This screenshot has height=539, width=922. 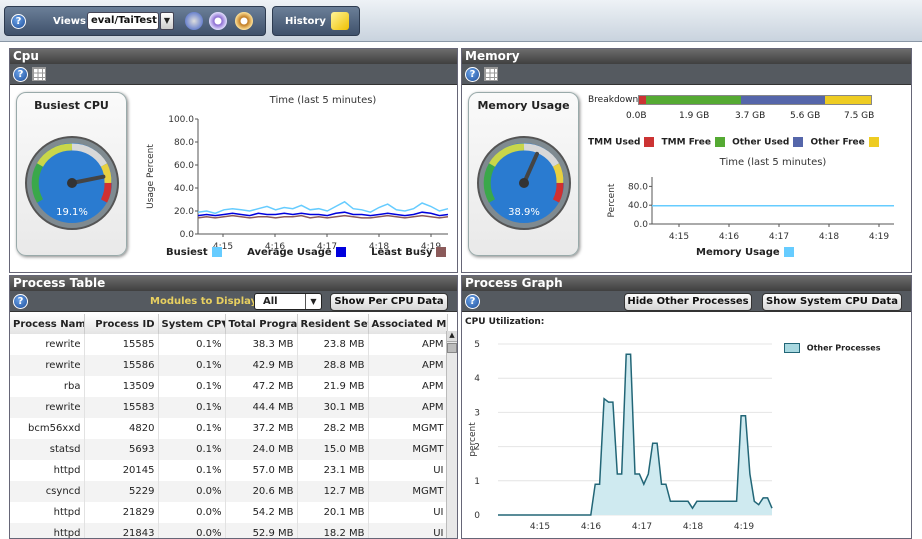 What do you see at coordinates (719, 142) in the screenshot?
I see `legend-tmm-free-swatch` at bounding box center [719, 142].